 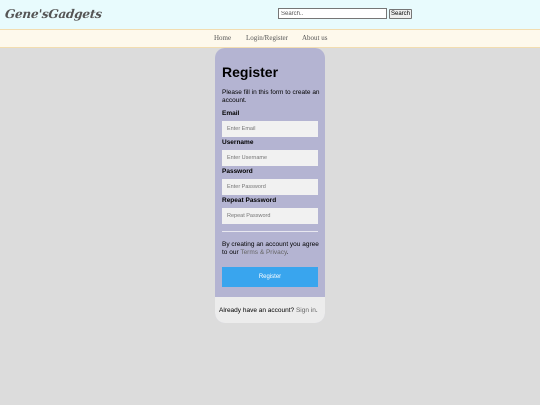 I want to click on password-label: Password, so click(x=237, y=171).